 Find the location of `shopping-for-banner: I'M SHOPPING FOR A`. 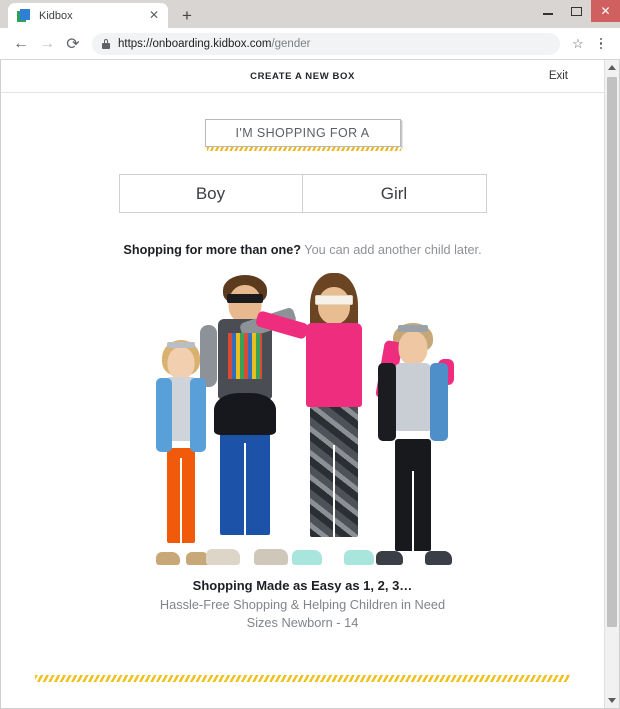

shopping-for-banner: I'M SHOPPING FOR A is located at coordinates (302, 135).